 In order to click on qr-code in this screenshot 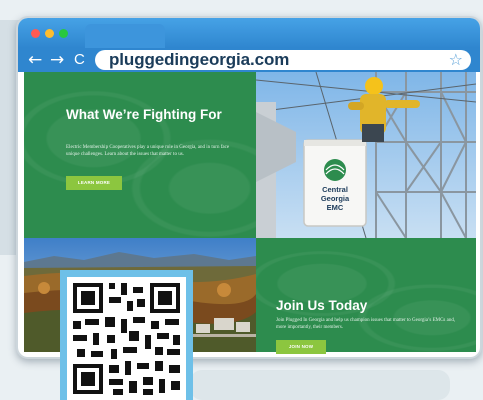, I will do `click(126, 338)`.